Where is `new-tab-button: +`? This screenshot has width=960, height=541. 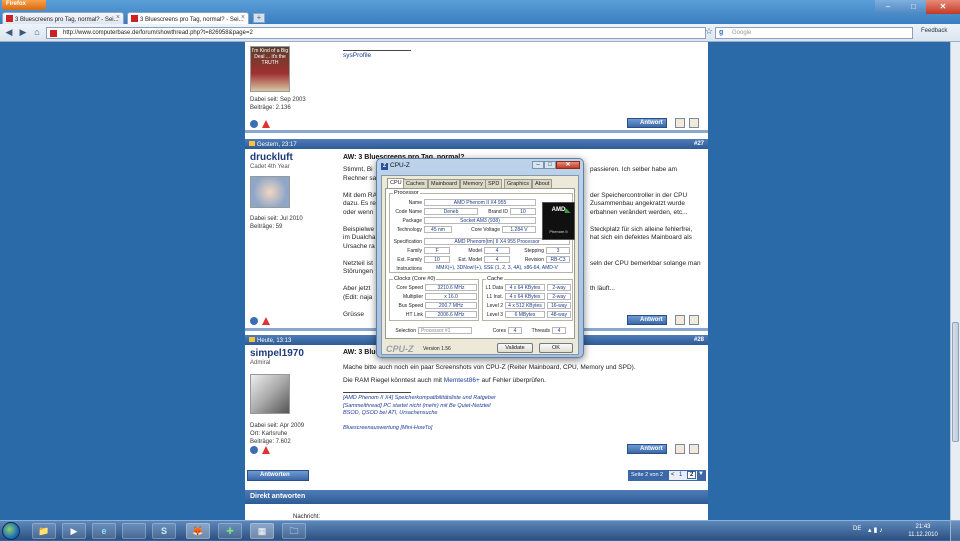 new-tab-button: + is located at coordinates (259, 18).